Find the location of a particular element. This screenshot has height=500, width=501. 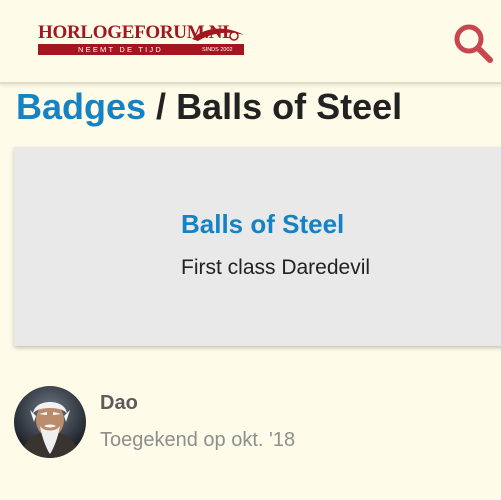

search-button is located at coordinates (474, 44).